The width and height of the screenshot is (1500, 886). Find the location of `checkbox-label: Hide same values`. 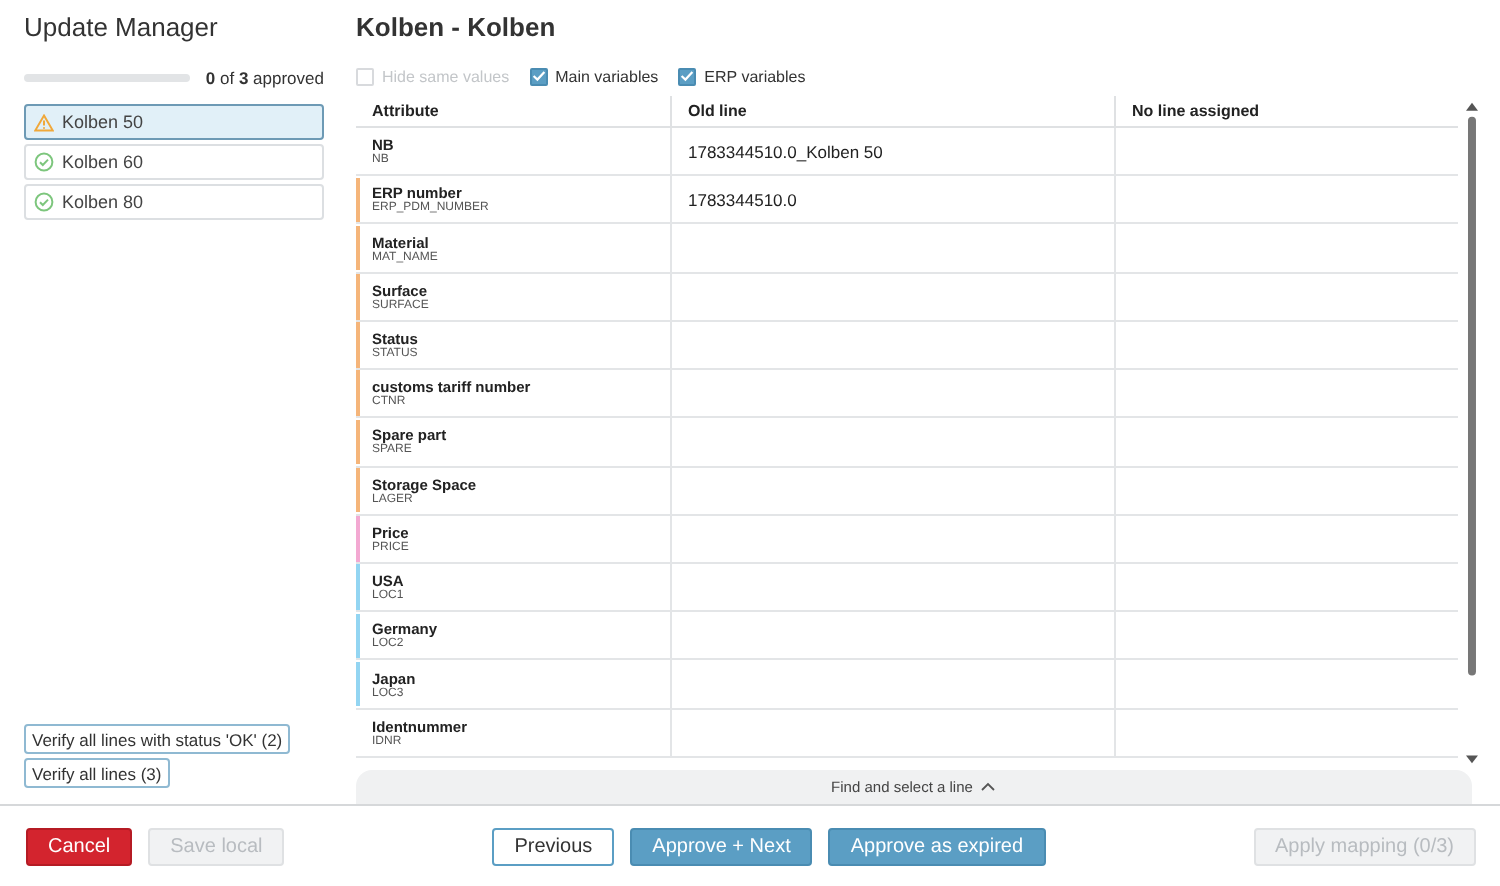

checkbox-label: Hide same values is located at coordinates (446, 76).